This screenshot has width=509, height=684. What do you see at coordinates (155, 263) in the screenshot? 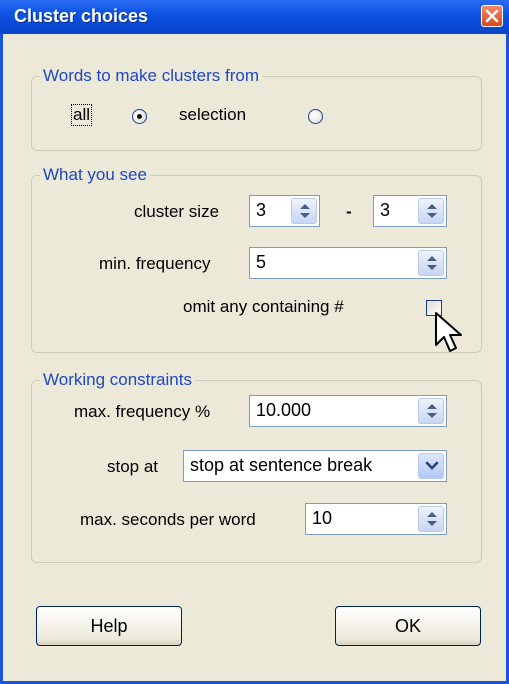
I see `min-frequency-label: min. frequency` at bounding box center [155, 263].